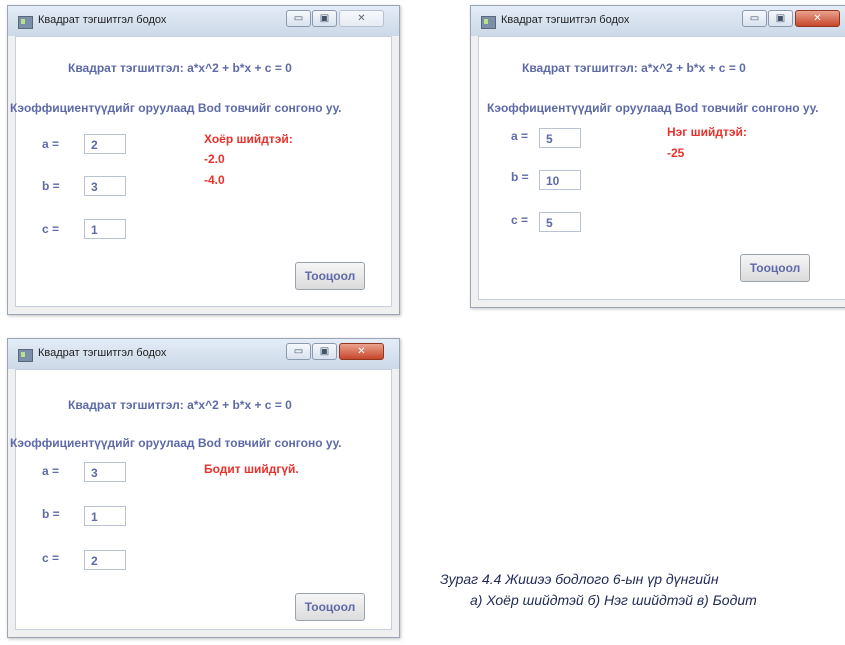 This screenshot has width=845, height=645. Describe the element at coordinates (105, 560) in the screenshot. I see `c-input: 2` at that location.